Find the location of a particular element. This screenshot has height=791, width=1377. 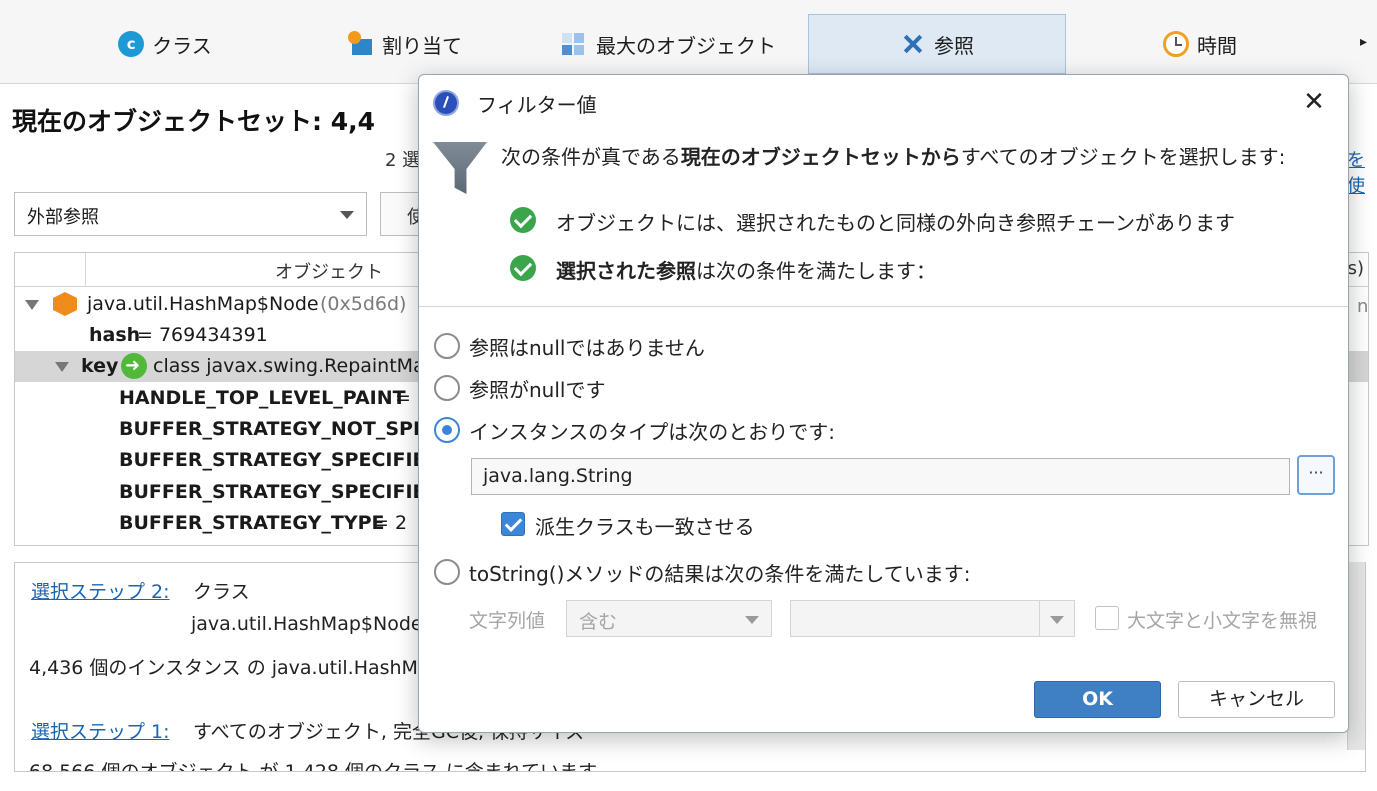

ignore-case-checkbox is located at coordinates (1107, 618).